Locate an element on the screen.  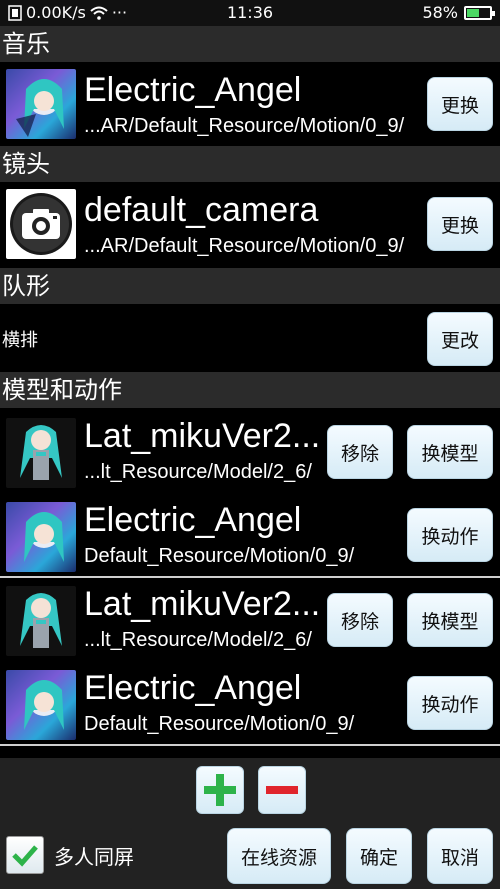
cancel-button: 取消 is located at coordinates (460, 856).